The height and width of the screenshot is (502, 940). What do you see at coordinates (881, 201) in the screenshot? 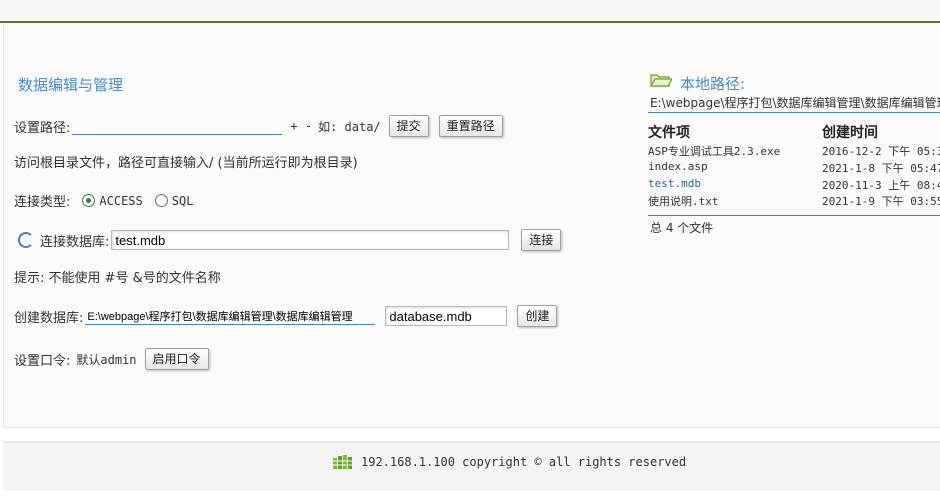
I see `file-time: 2021-1-9 下午 03:55` at bounding box center [881, 201].